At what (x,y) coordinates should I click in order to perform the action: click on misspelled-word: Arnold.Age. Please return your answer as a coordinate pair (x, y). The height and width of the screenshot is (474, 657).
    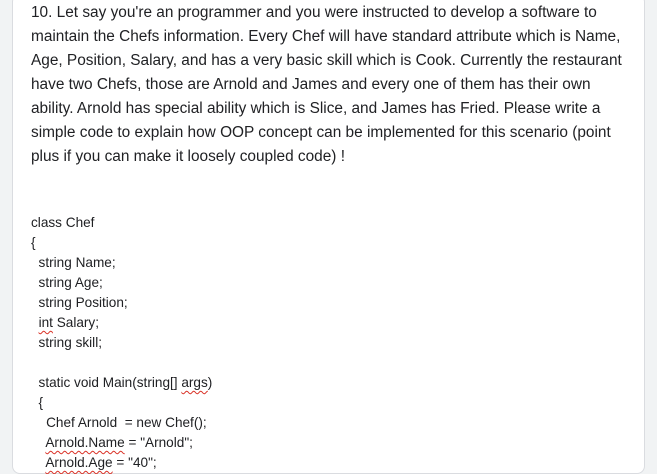
    Looking at the image, I should click on (79, 462).